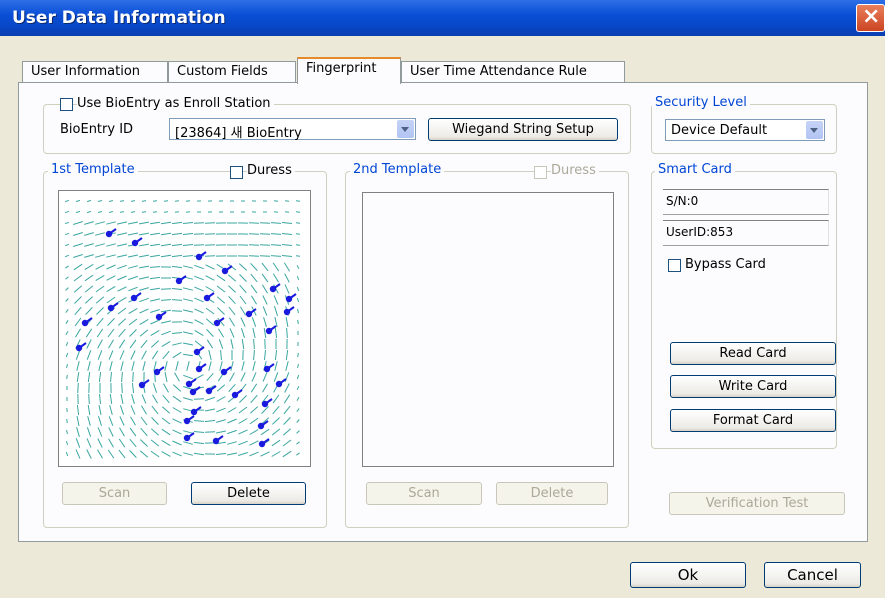 This screenshot has width=885, height=598. What do you see at coordinates (236, 172) in the screenshot?
I see `template1-duress-checkbox` at bounding box center [236, 172].